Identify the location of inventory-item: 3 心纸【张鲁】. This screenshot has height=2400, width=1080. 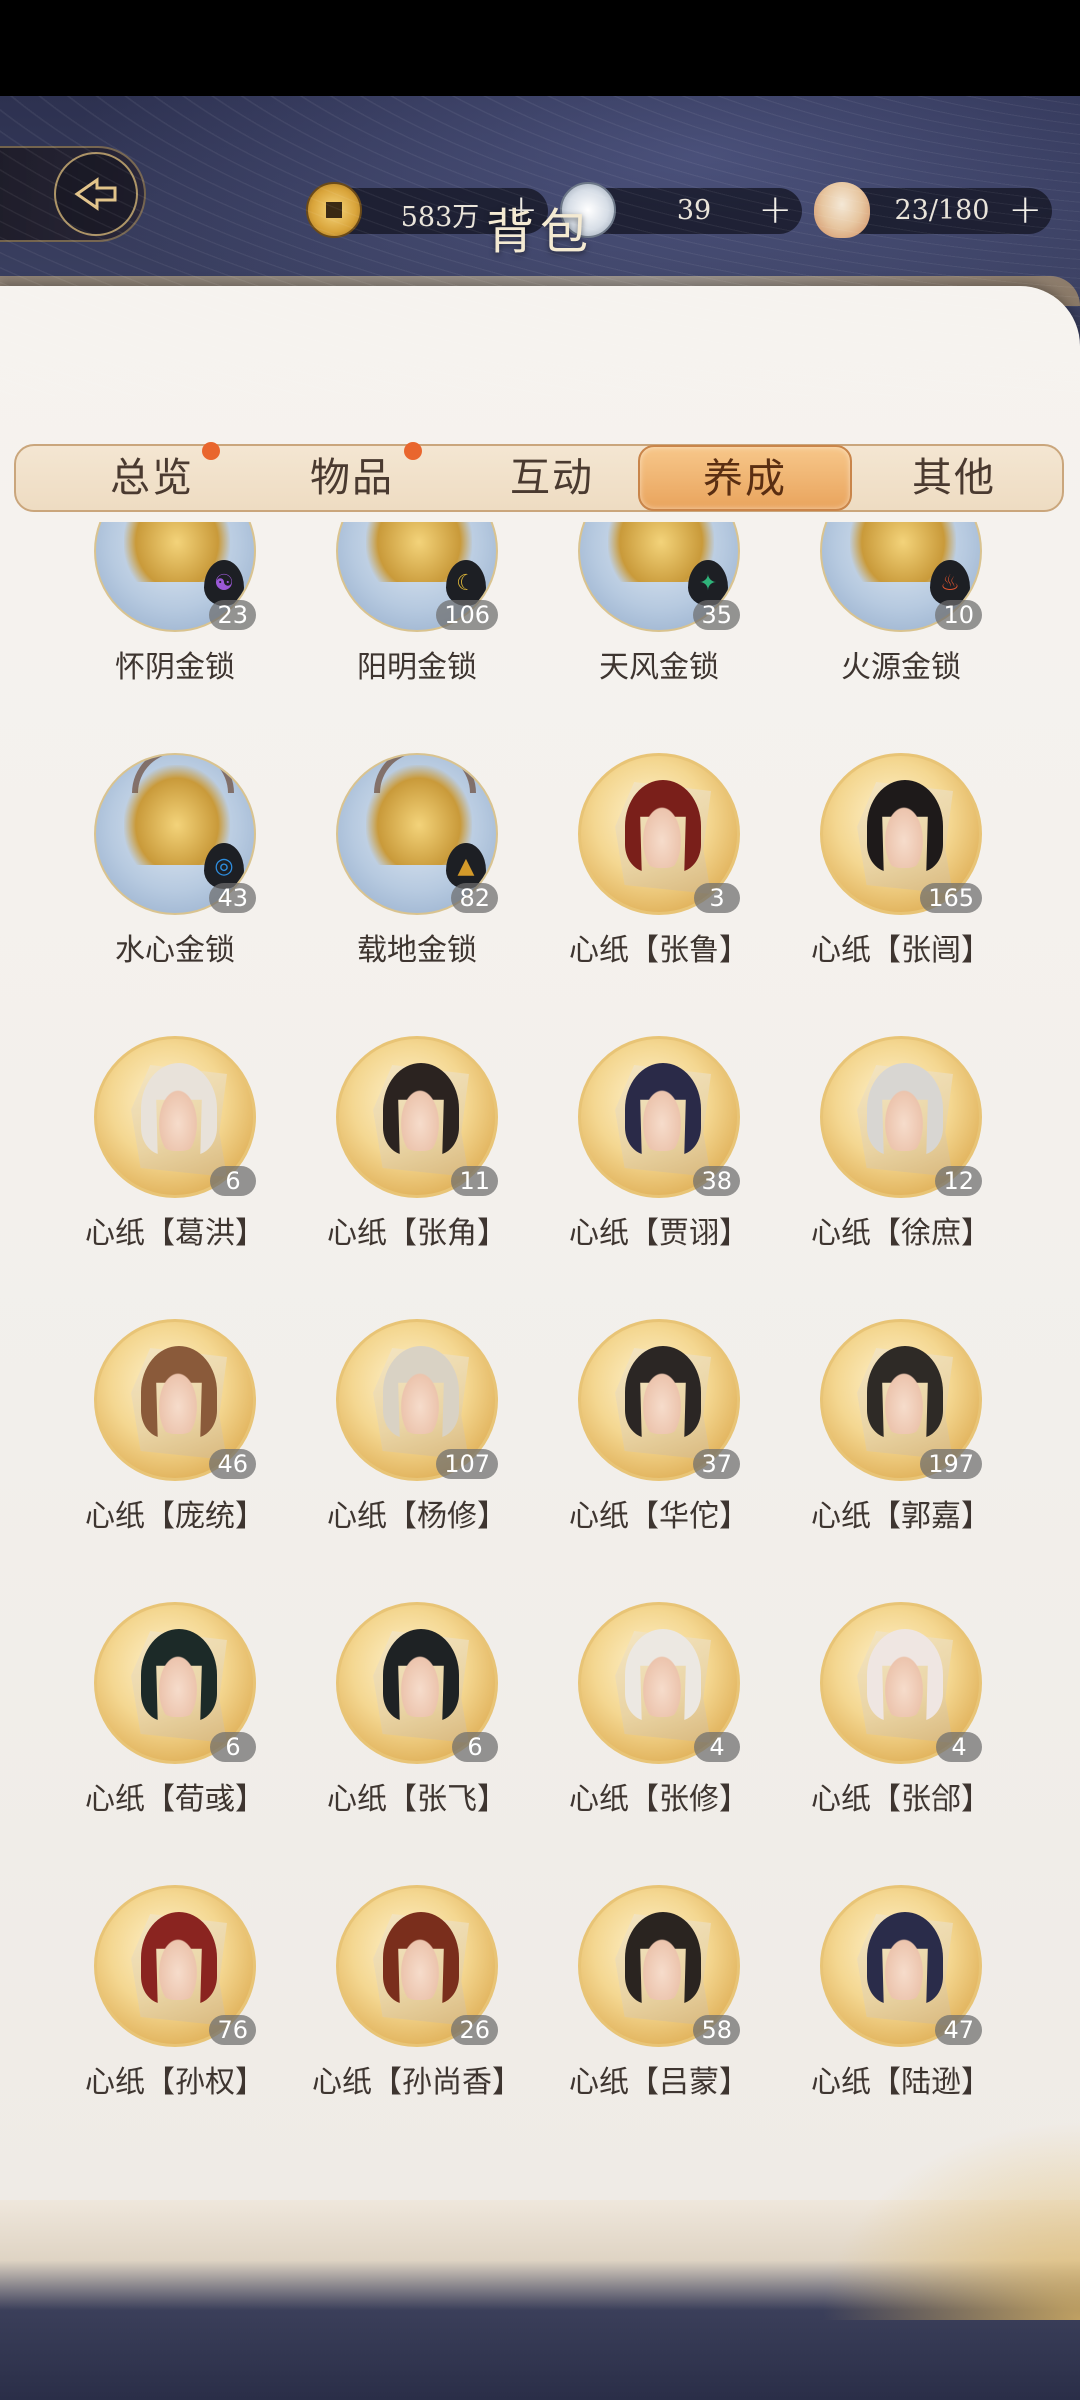
(659, 883).